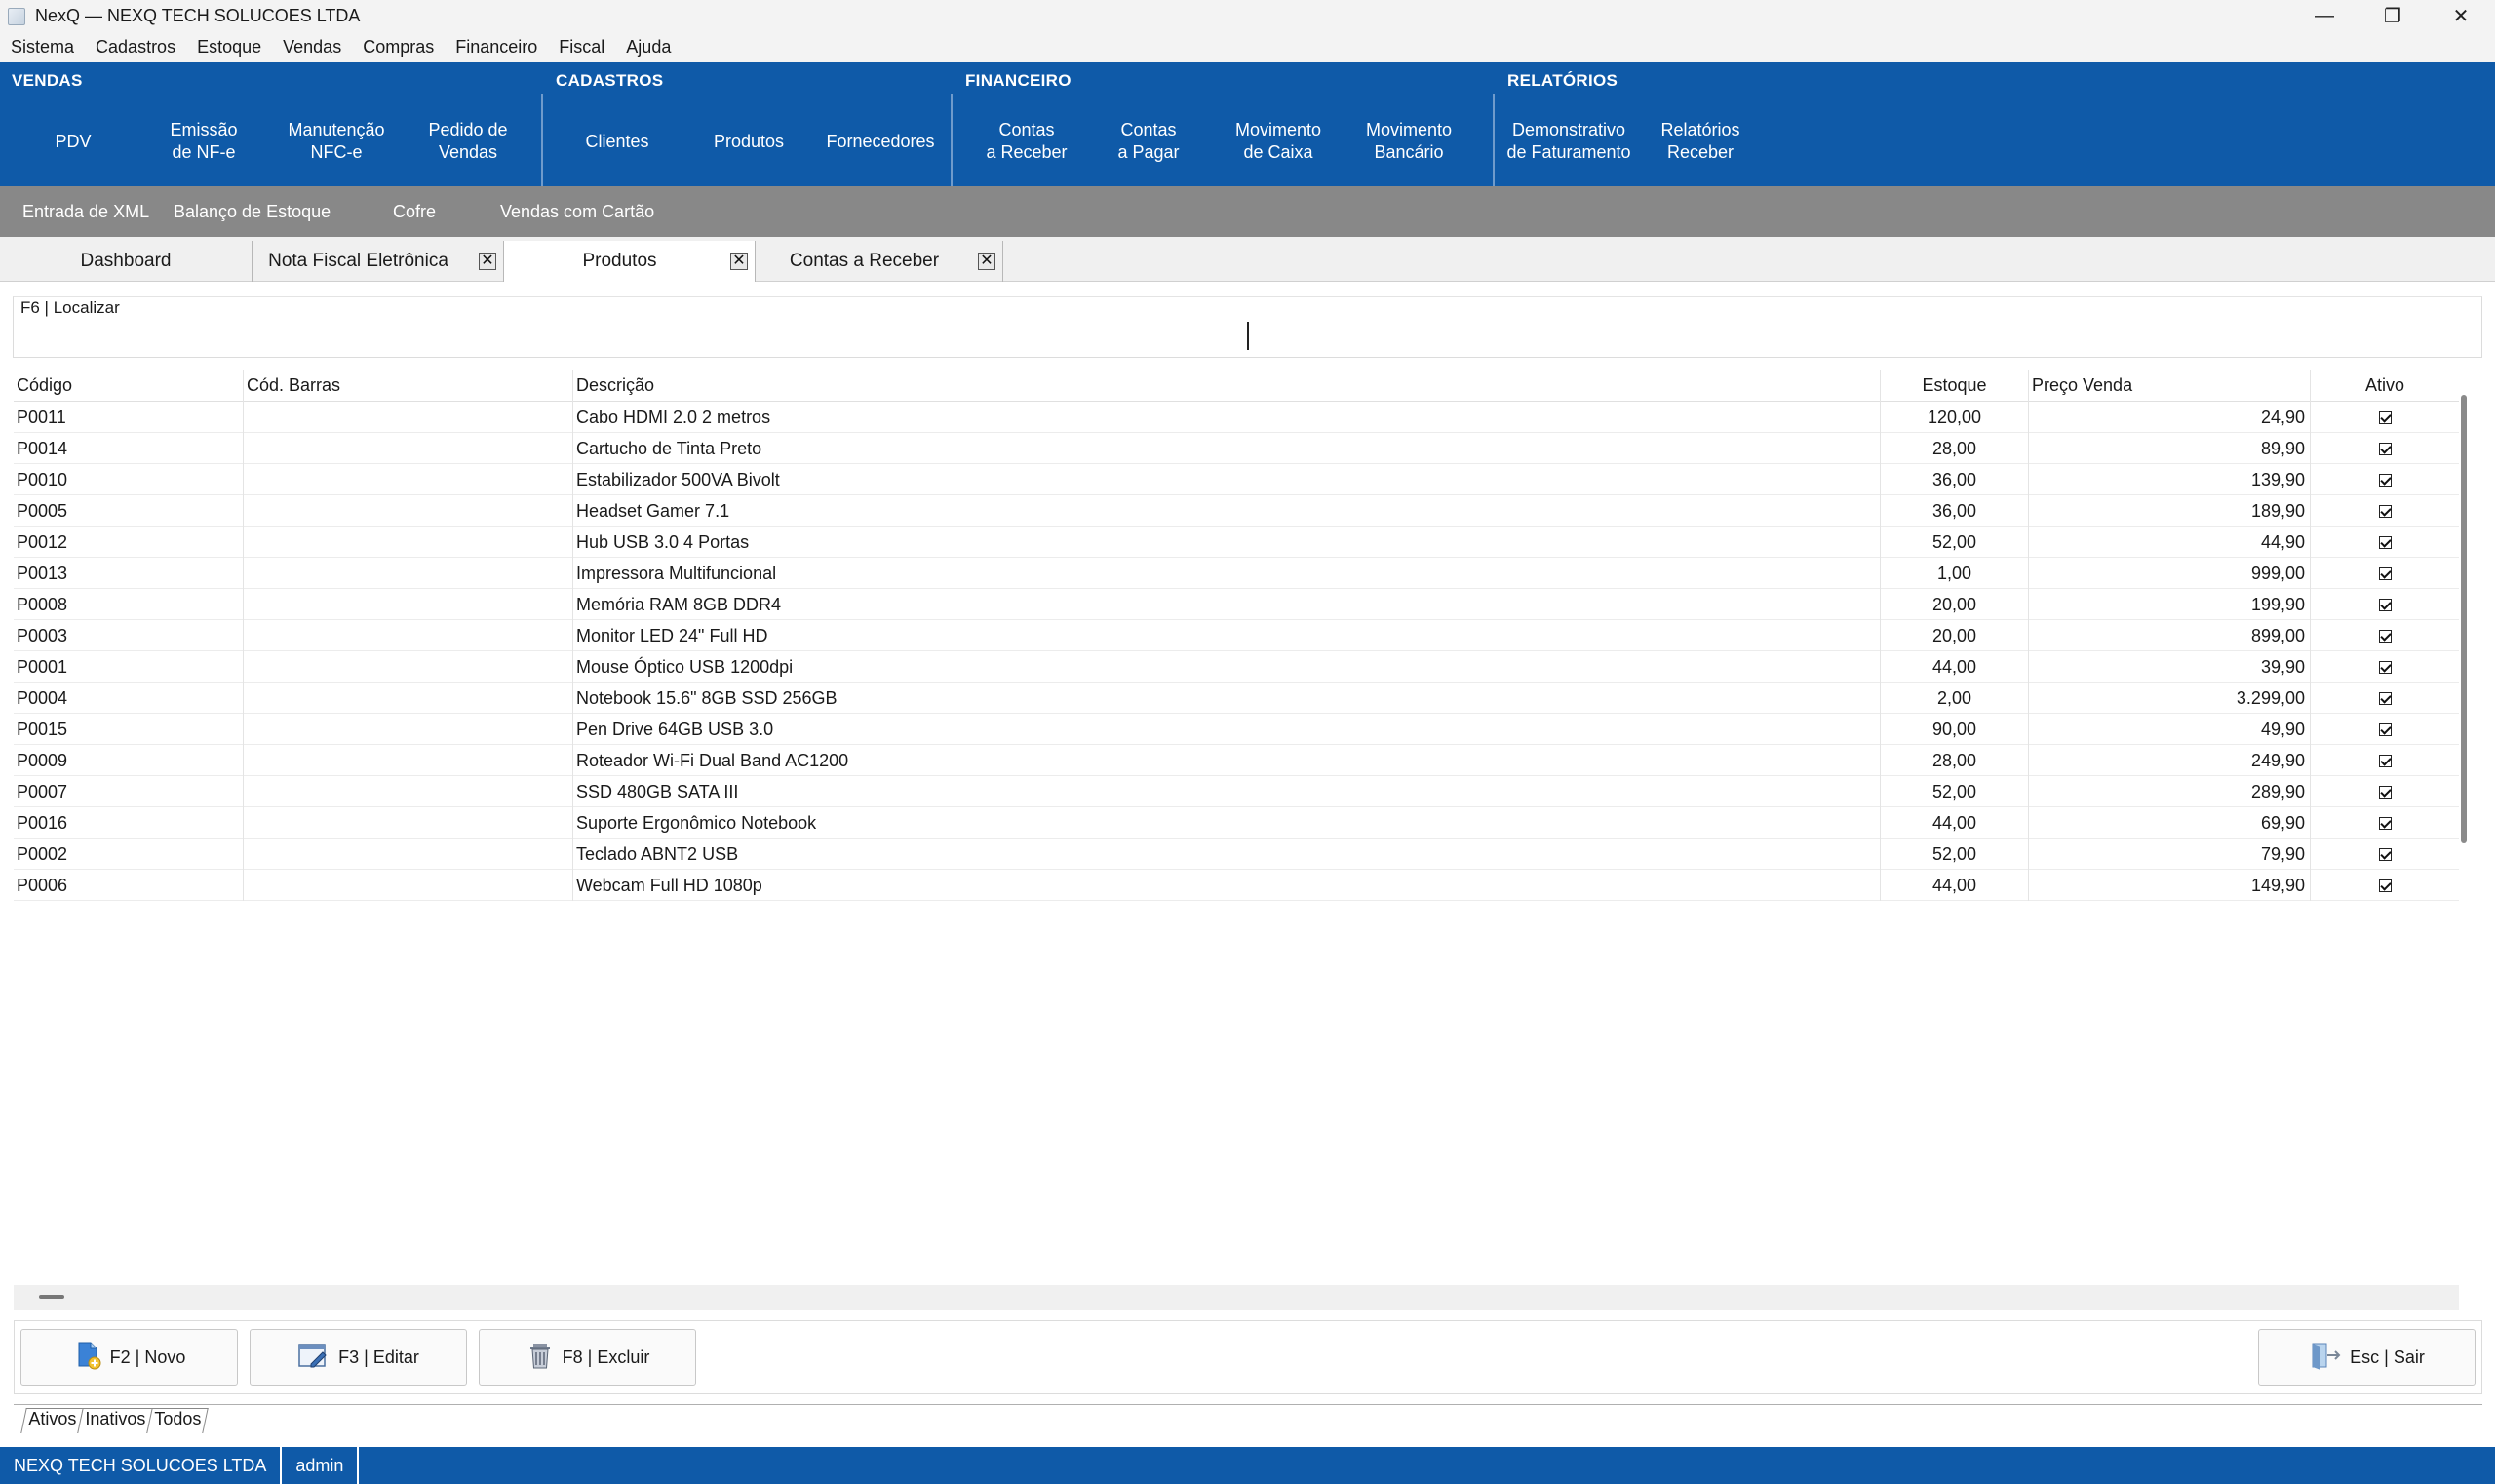  I want to click on horizontal-scrollbar, so click(51, 1297).